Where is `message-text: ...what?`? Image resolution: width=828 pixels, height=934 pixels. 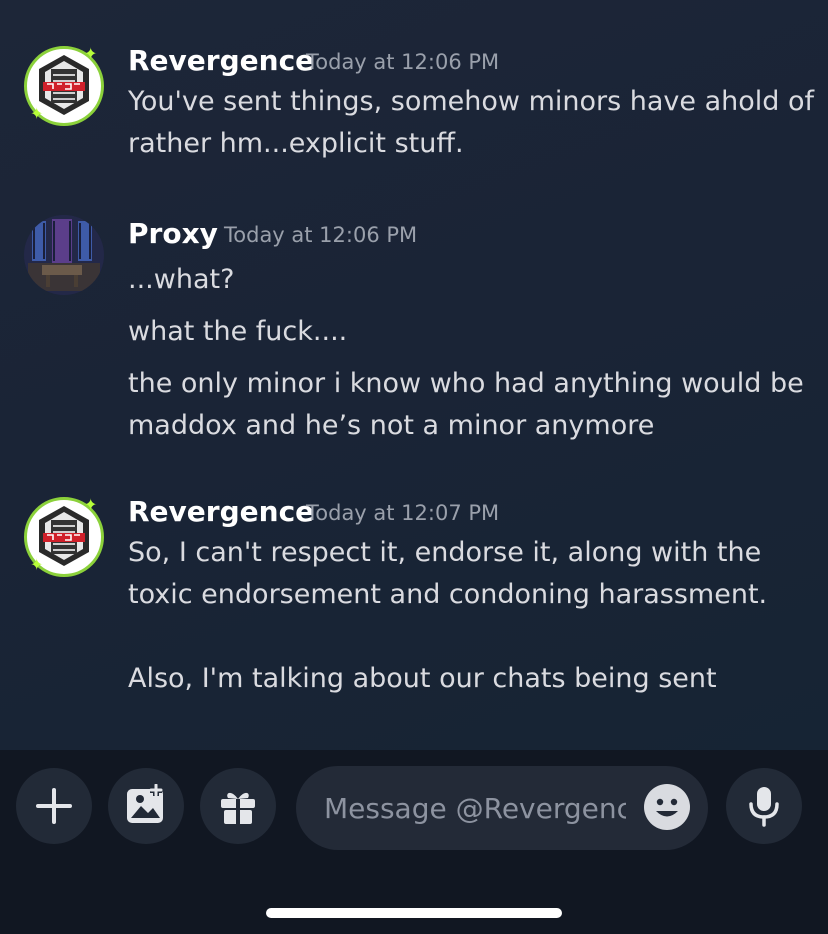
message-text: ...what? is located at coordinates (181, 279).